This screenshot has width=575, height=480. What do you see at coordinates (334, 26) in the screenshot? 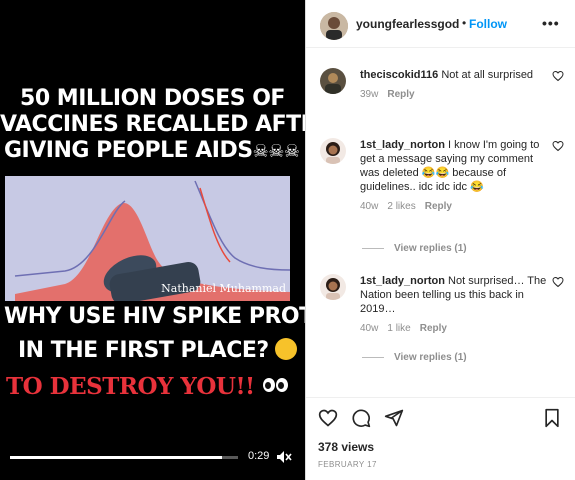
I see `author-avatar` at bounding box center [334, 26].